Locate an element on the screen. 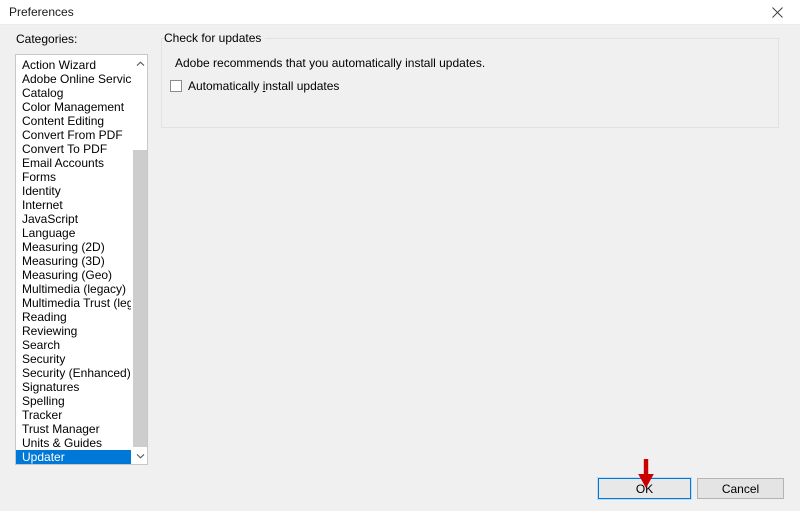  sidebar-item-signatures: Signatures is located at coordinates (74, 387).